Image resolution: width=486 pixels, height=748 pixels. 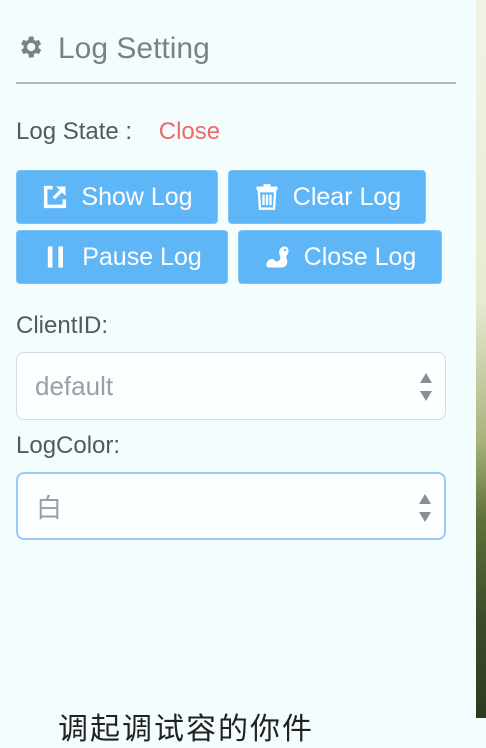 What do you see at coordinates (142, 256) in the screenshot?
I see `pause-log-label: Pause Log` at bounding box center [142, 256].